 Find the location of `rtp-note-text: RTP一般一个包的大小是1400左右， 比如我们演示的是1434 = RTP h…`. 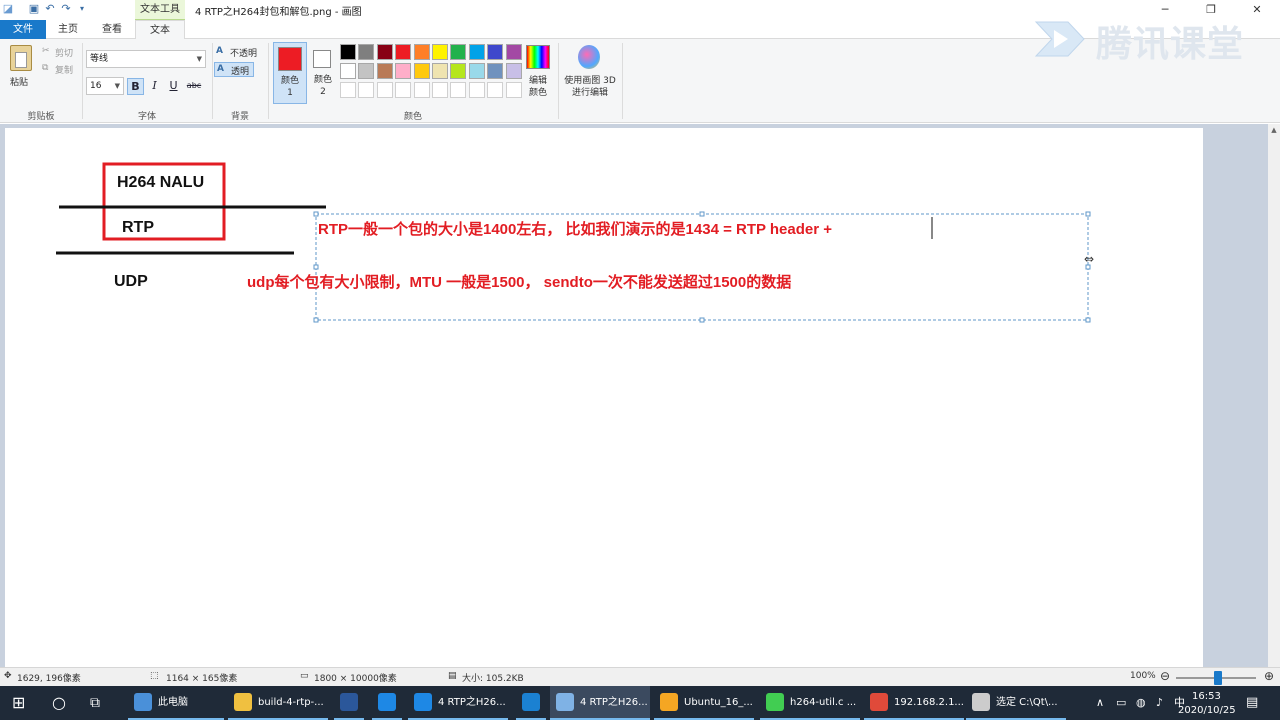

rtp-note-text: RTP一般一个包的大小是1400左右， 比如我们演示的是1434 = RTP h… is located at coordinates (575, 228).